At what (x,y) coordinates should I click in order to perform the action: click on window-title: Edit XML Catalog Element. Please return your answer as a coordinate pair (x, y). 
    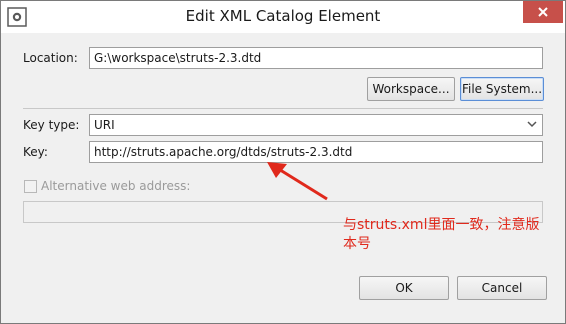
    Looking at the image, I should click on (283, 16).